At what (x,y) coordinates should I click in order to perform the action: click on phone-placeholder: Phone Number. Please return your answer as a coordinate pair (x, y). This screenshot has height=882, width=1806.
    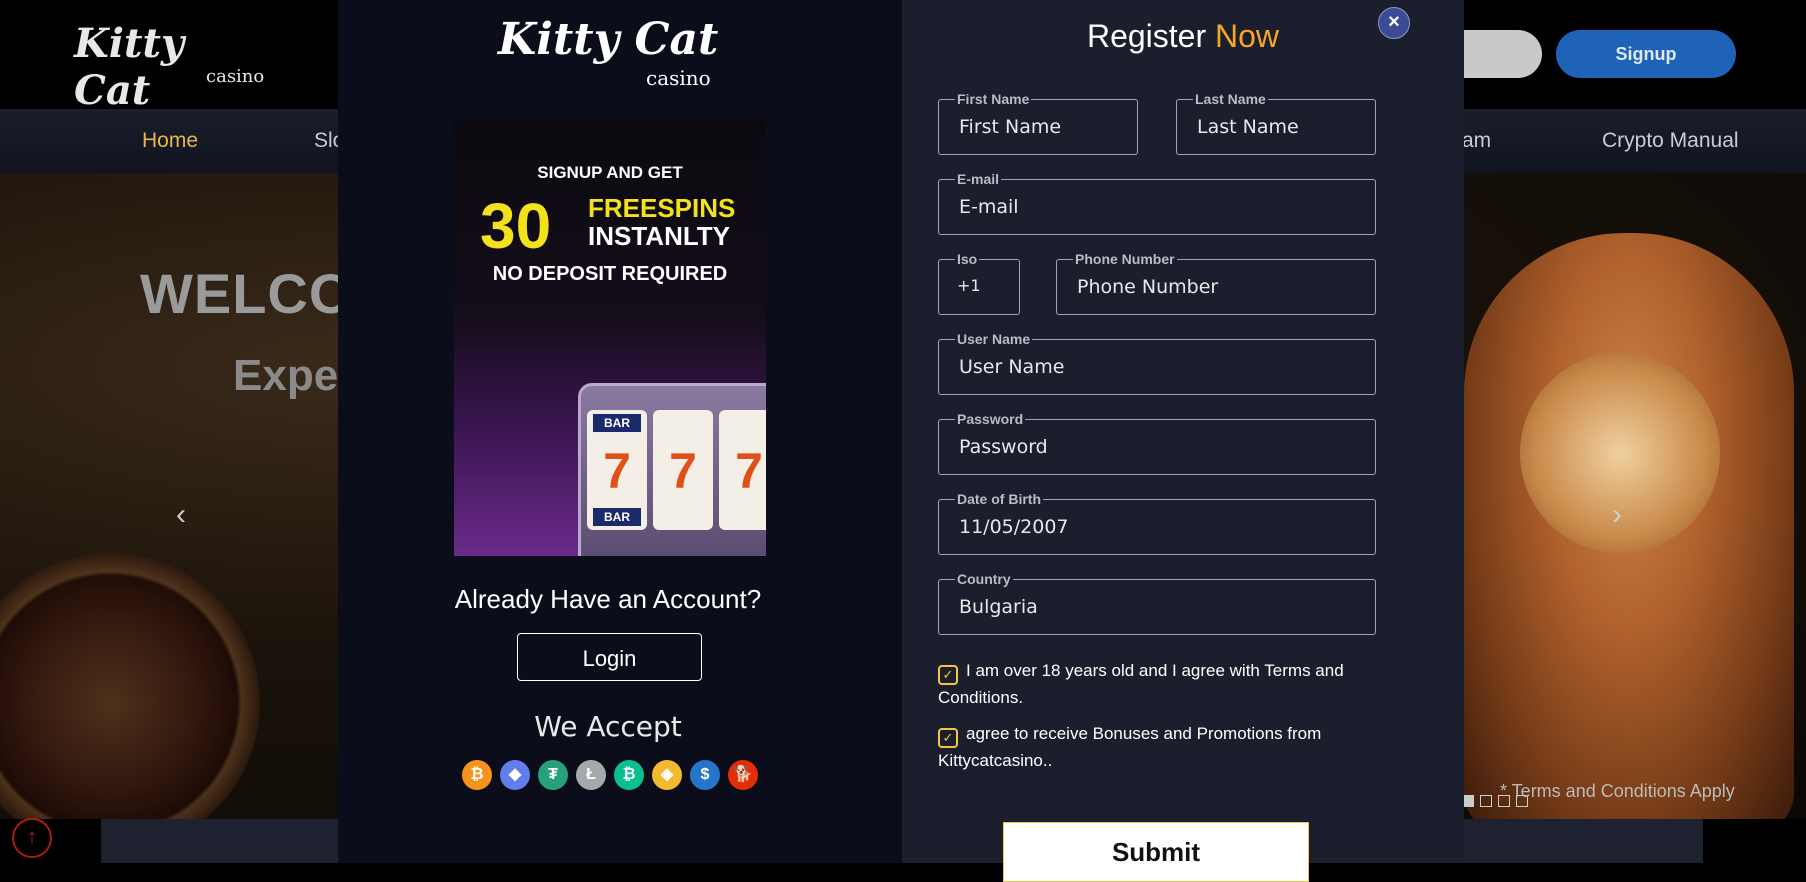
    Looking at the image, I should click on (1148, 287).